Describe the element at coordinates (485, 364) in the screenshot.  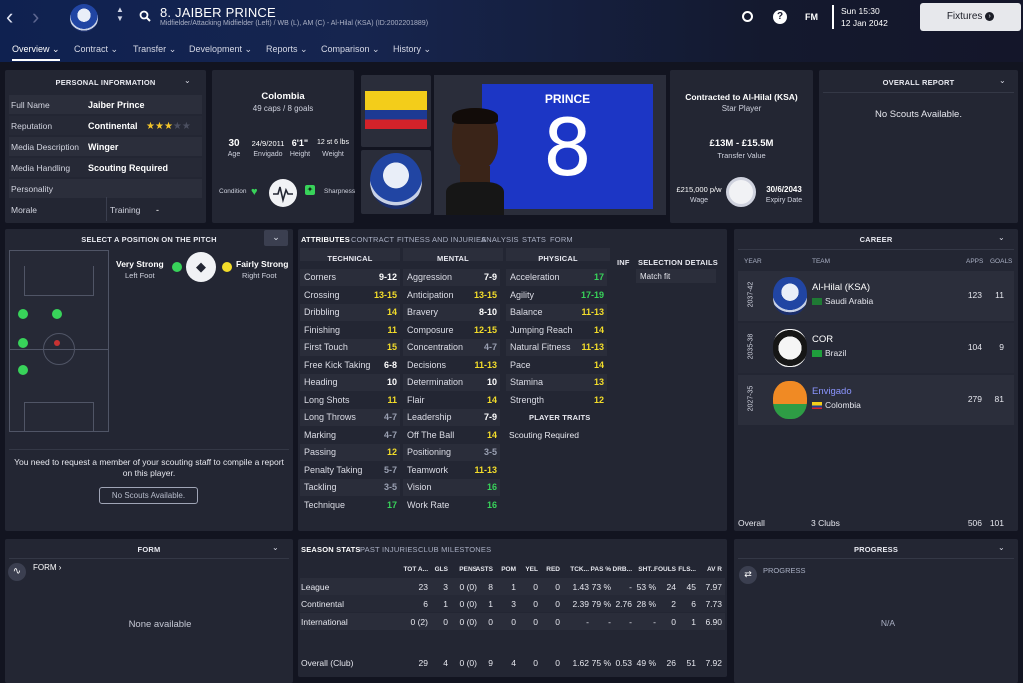
I see `attribute-value: 11-13` at that location.